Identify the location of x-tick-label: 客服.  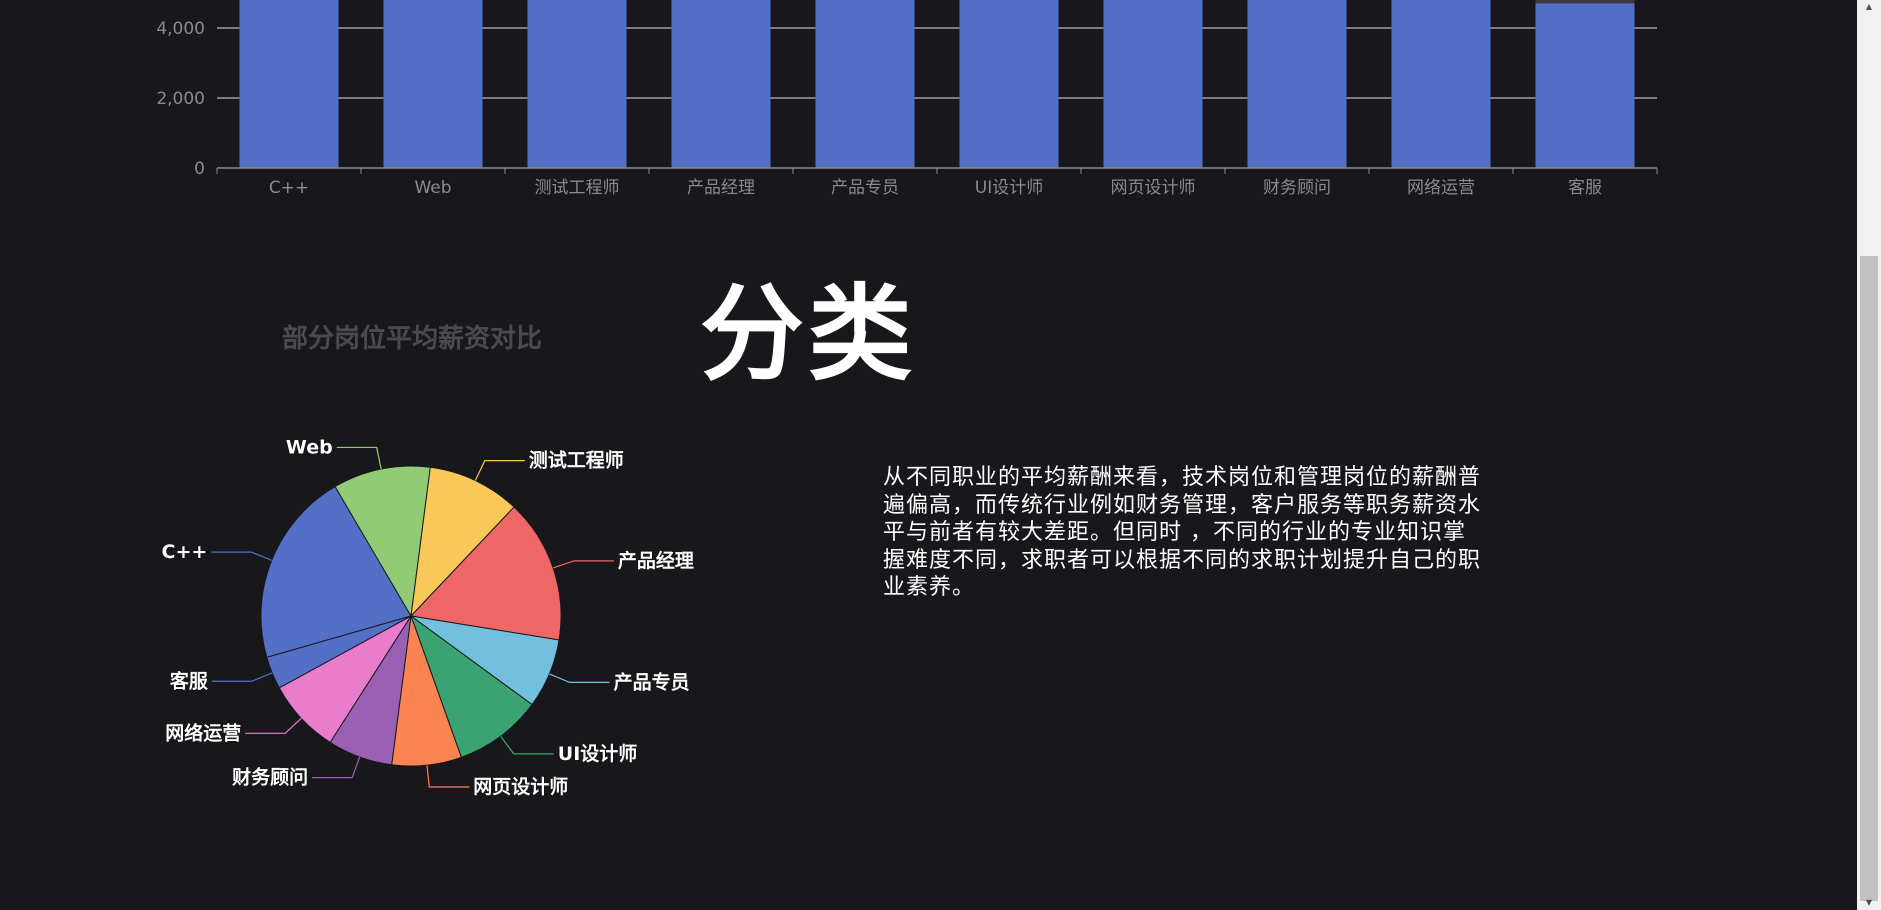
(1585, 188).